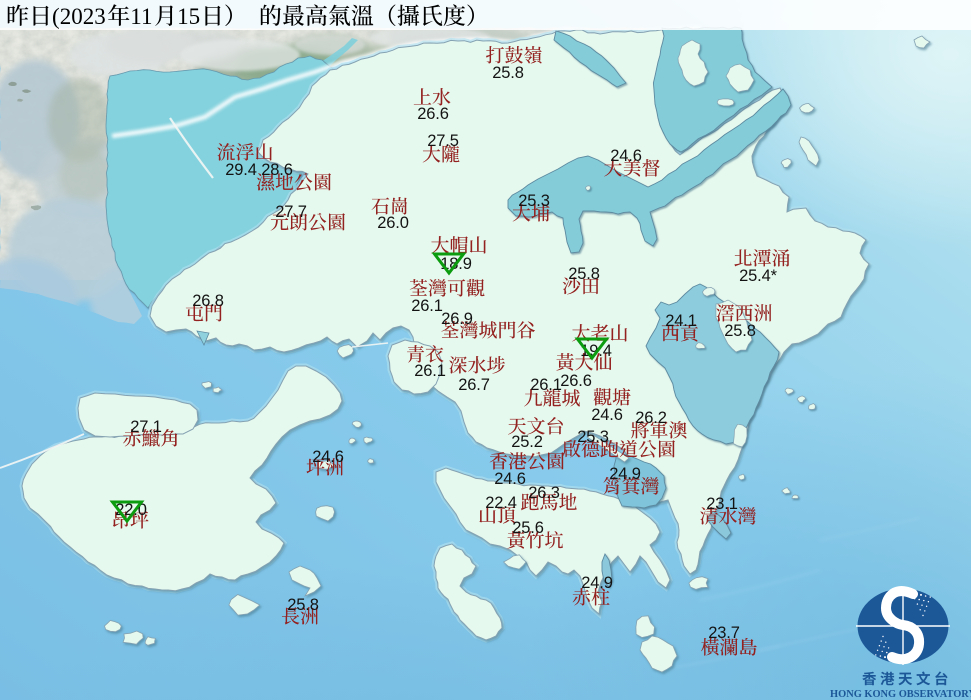  What do you see at coordinates (443, 141) in the screenshot?
I see `svg-text: 27.5` at bounding box center [443, 141].